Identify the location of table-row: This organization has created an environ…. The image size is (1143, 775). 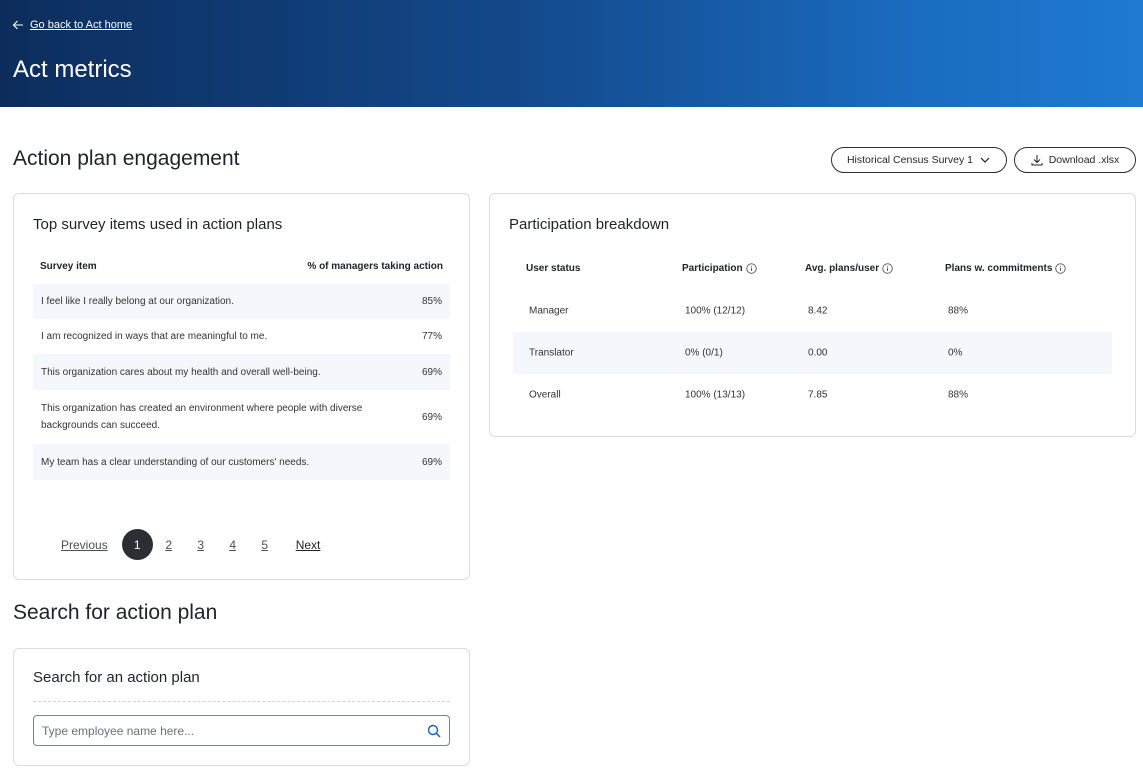
(241, 417).